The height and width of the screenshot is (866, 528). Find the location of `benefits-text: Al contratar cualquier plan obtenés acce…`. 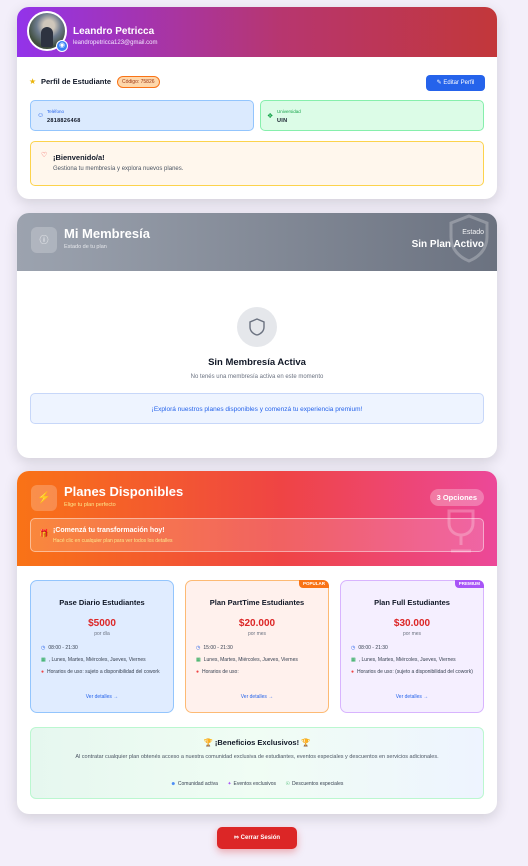

benefits-text: Al contratar cualquier plan obtenés acce… is located at coordinates (257, 757).